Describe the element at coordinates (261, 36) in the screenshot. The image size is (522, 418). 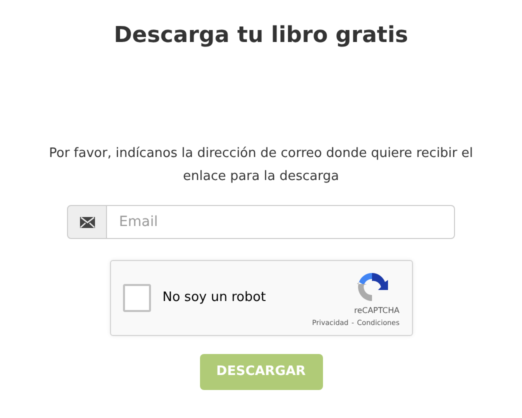
I see `page-title: Descarga tu libro gratis` at that location.